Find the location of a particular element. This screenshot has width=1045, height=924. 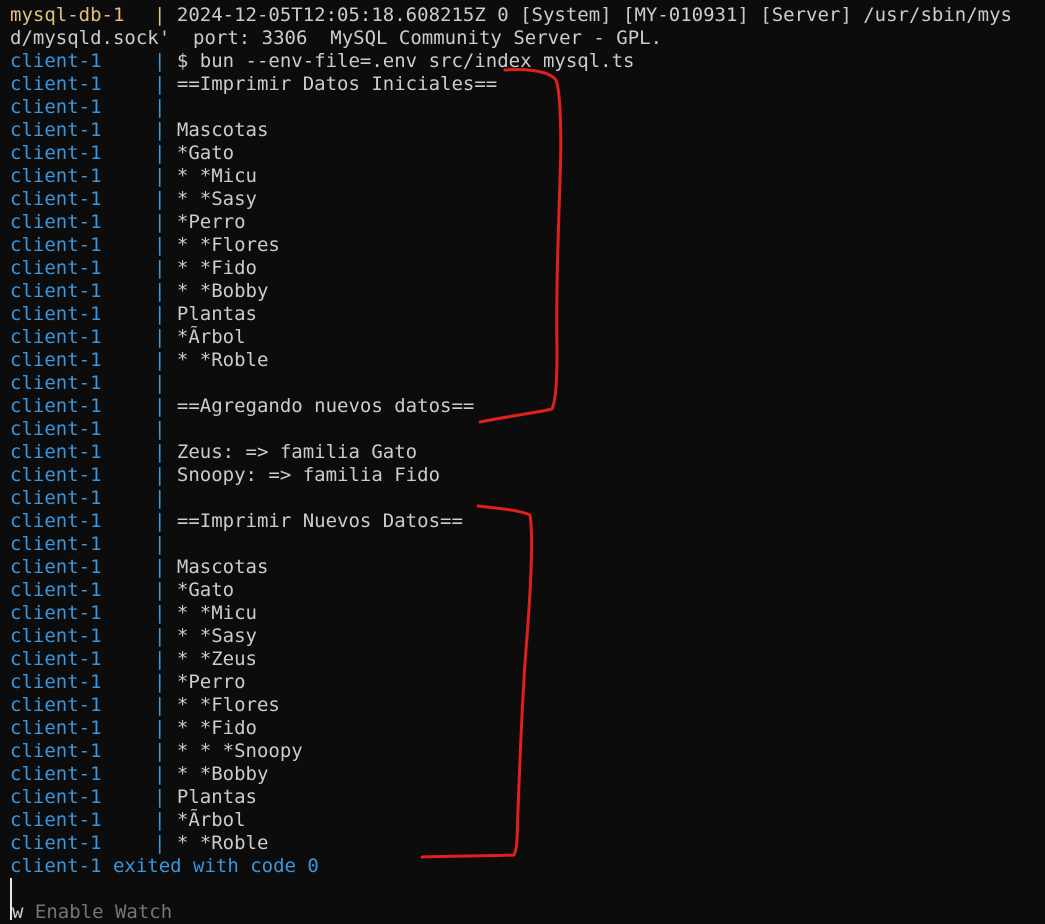

client-log-text: Plantas is located at coordinates (216, 797).